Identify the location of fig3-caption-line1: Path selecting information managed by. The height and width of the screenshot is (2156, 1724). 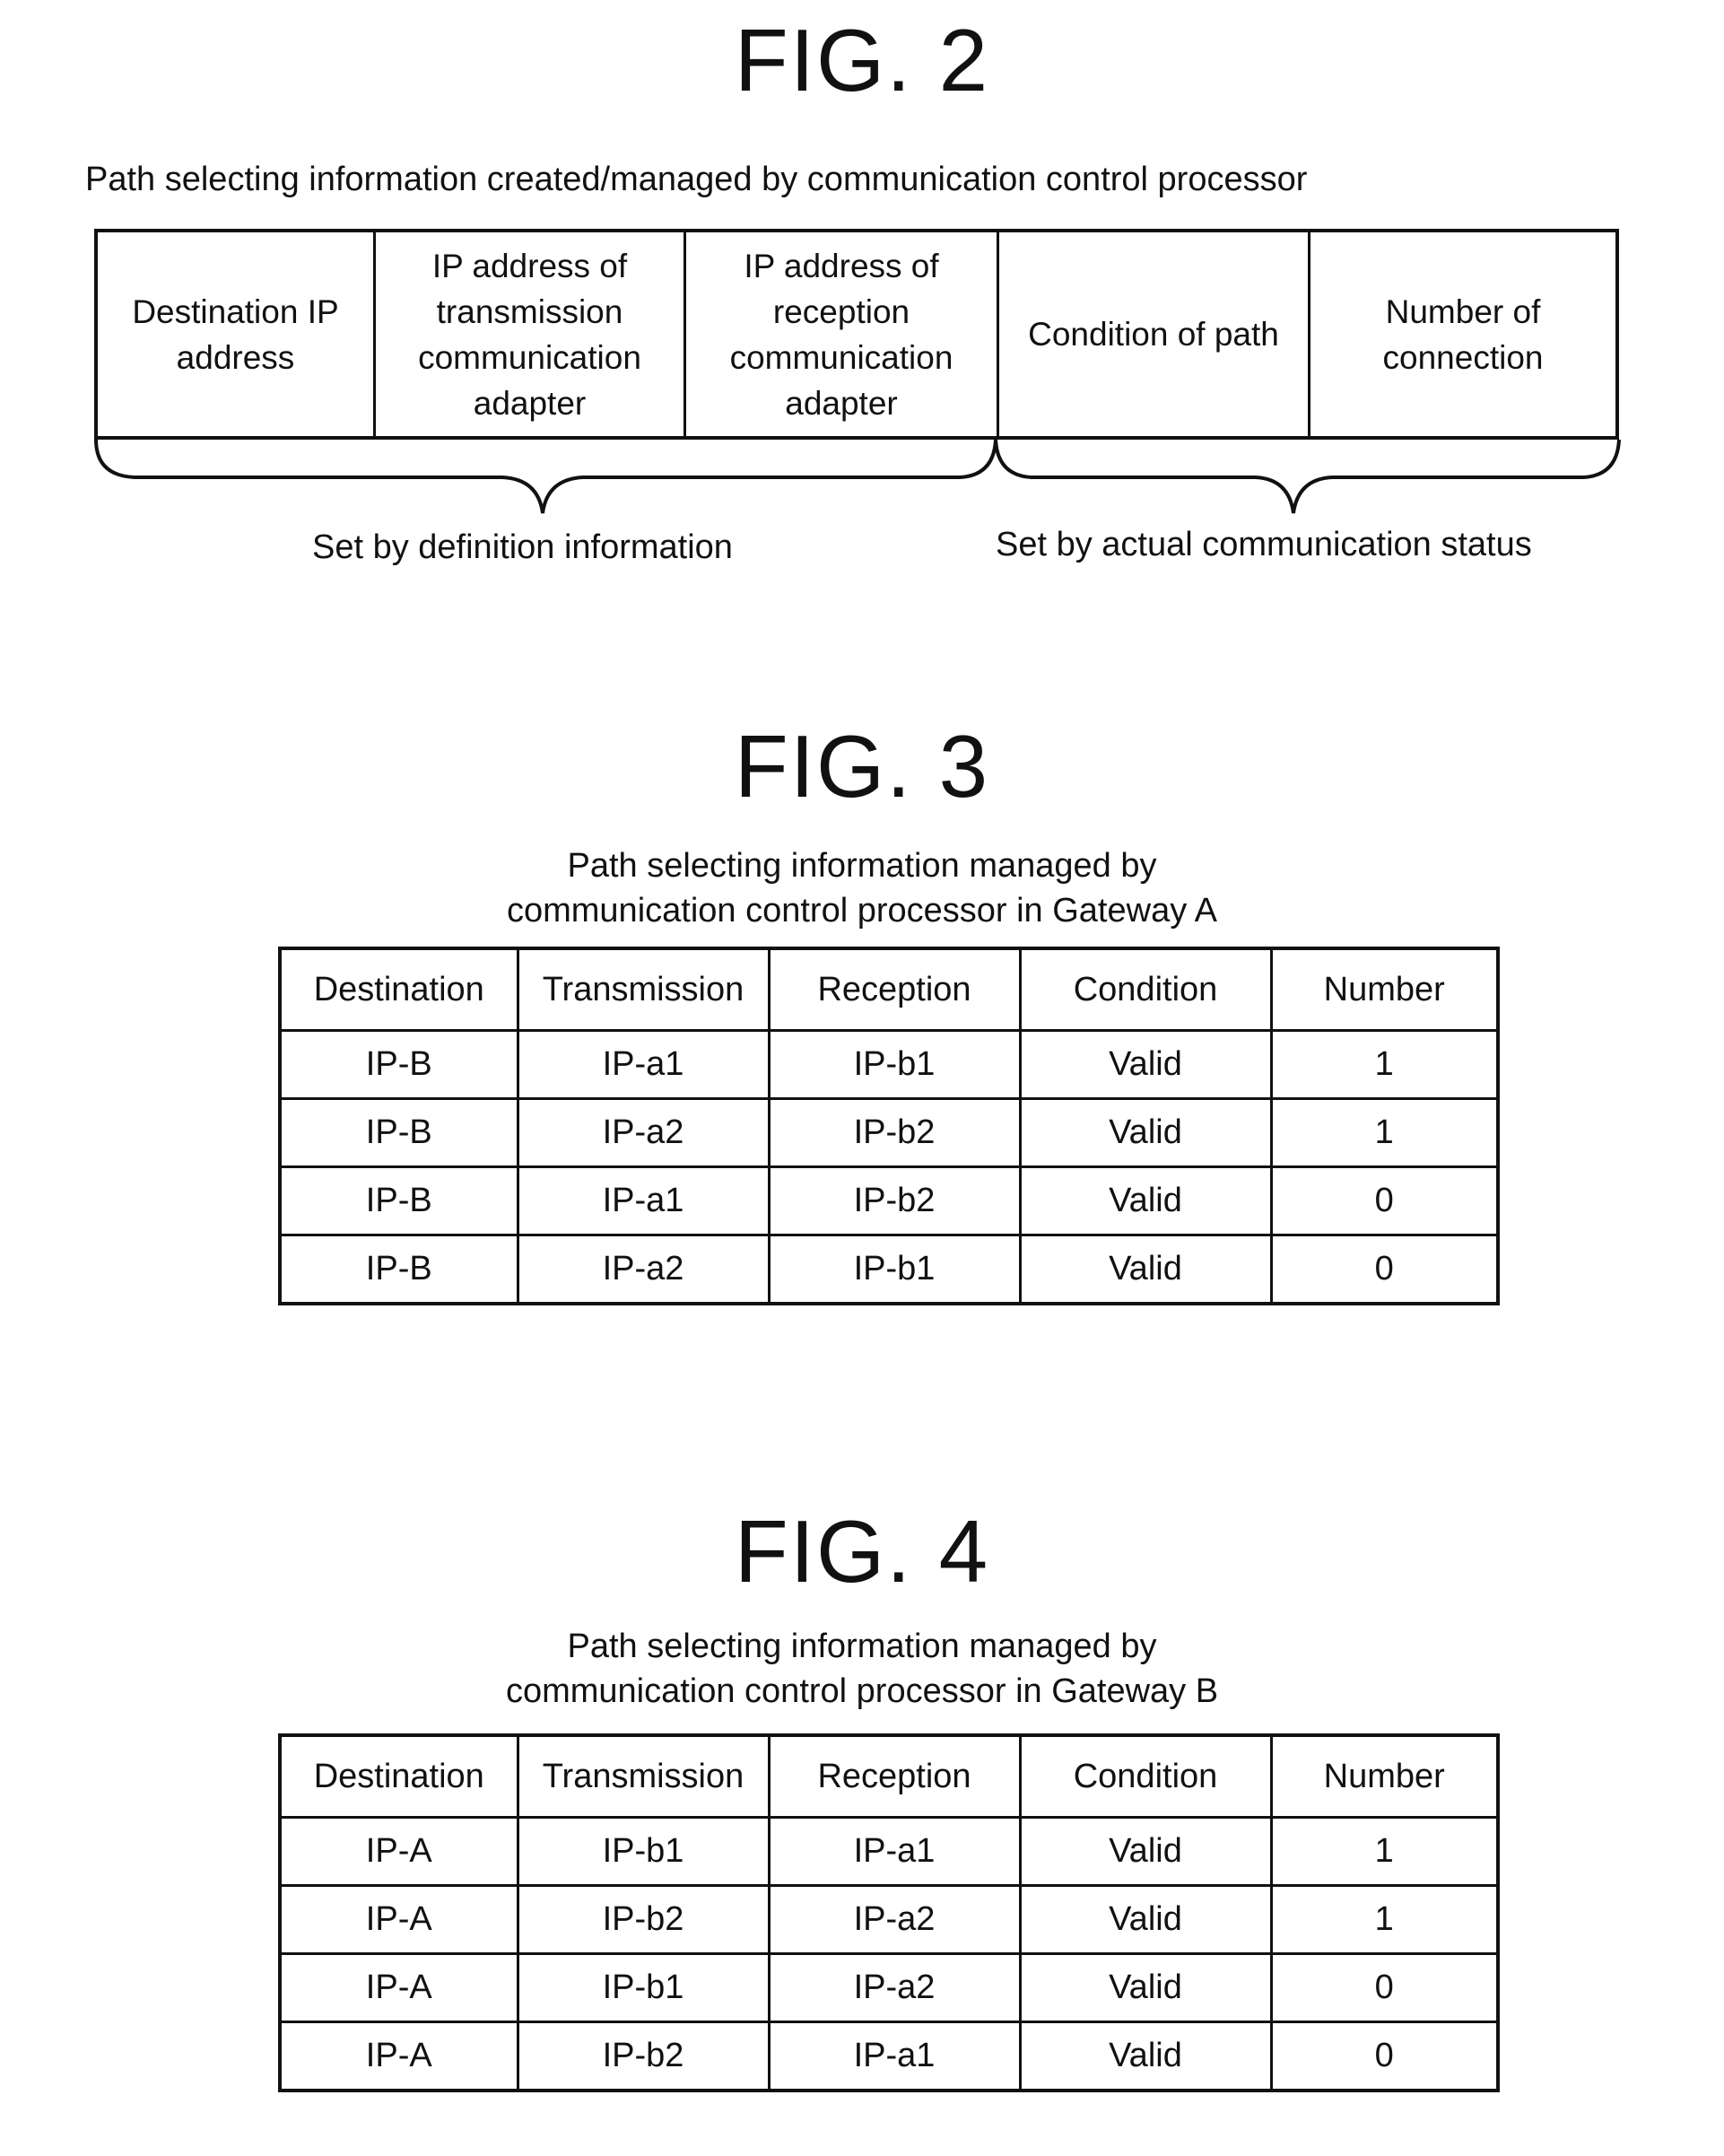
(862, 866).